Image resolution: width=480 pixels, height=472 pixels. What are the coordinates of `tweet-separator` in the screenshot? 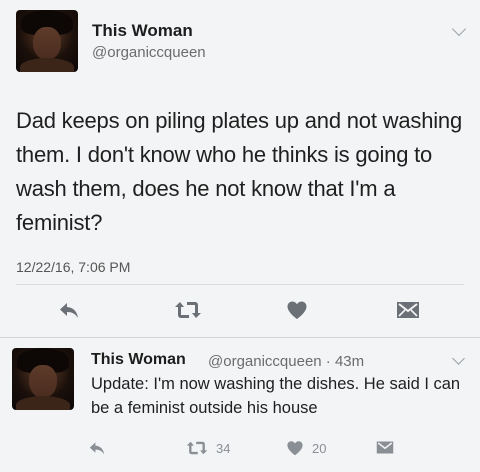 It's located at (240, 337).